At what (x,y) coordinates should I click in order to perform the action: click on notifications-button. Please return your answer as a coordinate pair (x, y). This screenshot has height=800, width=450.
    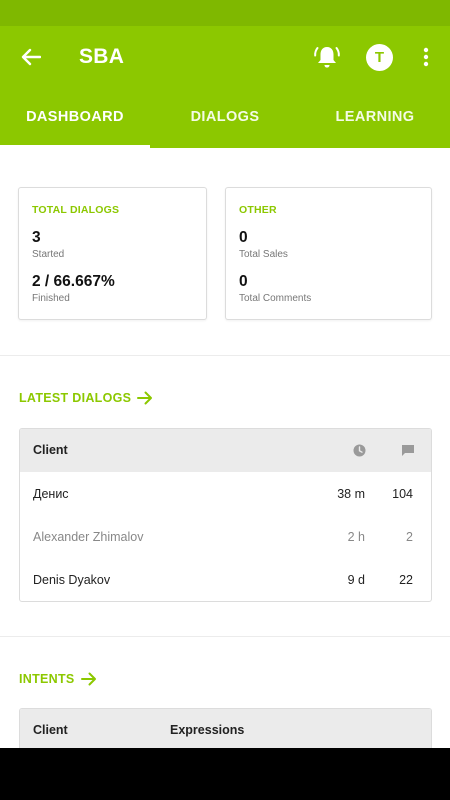
    Looking at the image, I should click on (327, 57).